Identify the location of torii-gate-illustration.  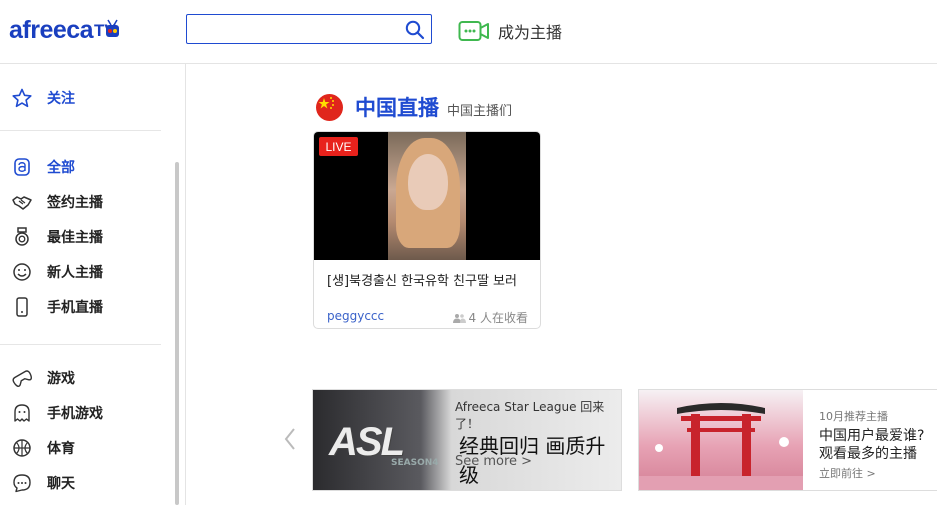
(721, 440).